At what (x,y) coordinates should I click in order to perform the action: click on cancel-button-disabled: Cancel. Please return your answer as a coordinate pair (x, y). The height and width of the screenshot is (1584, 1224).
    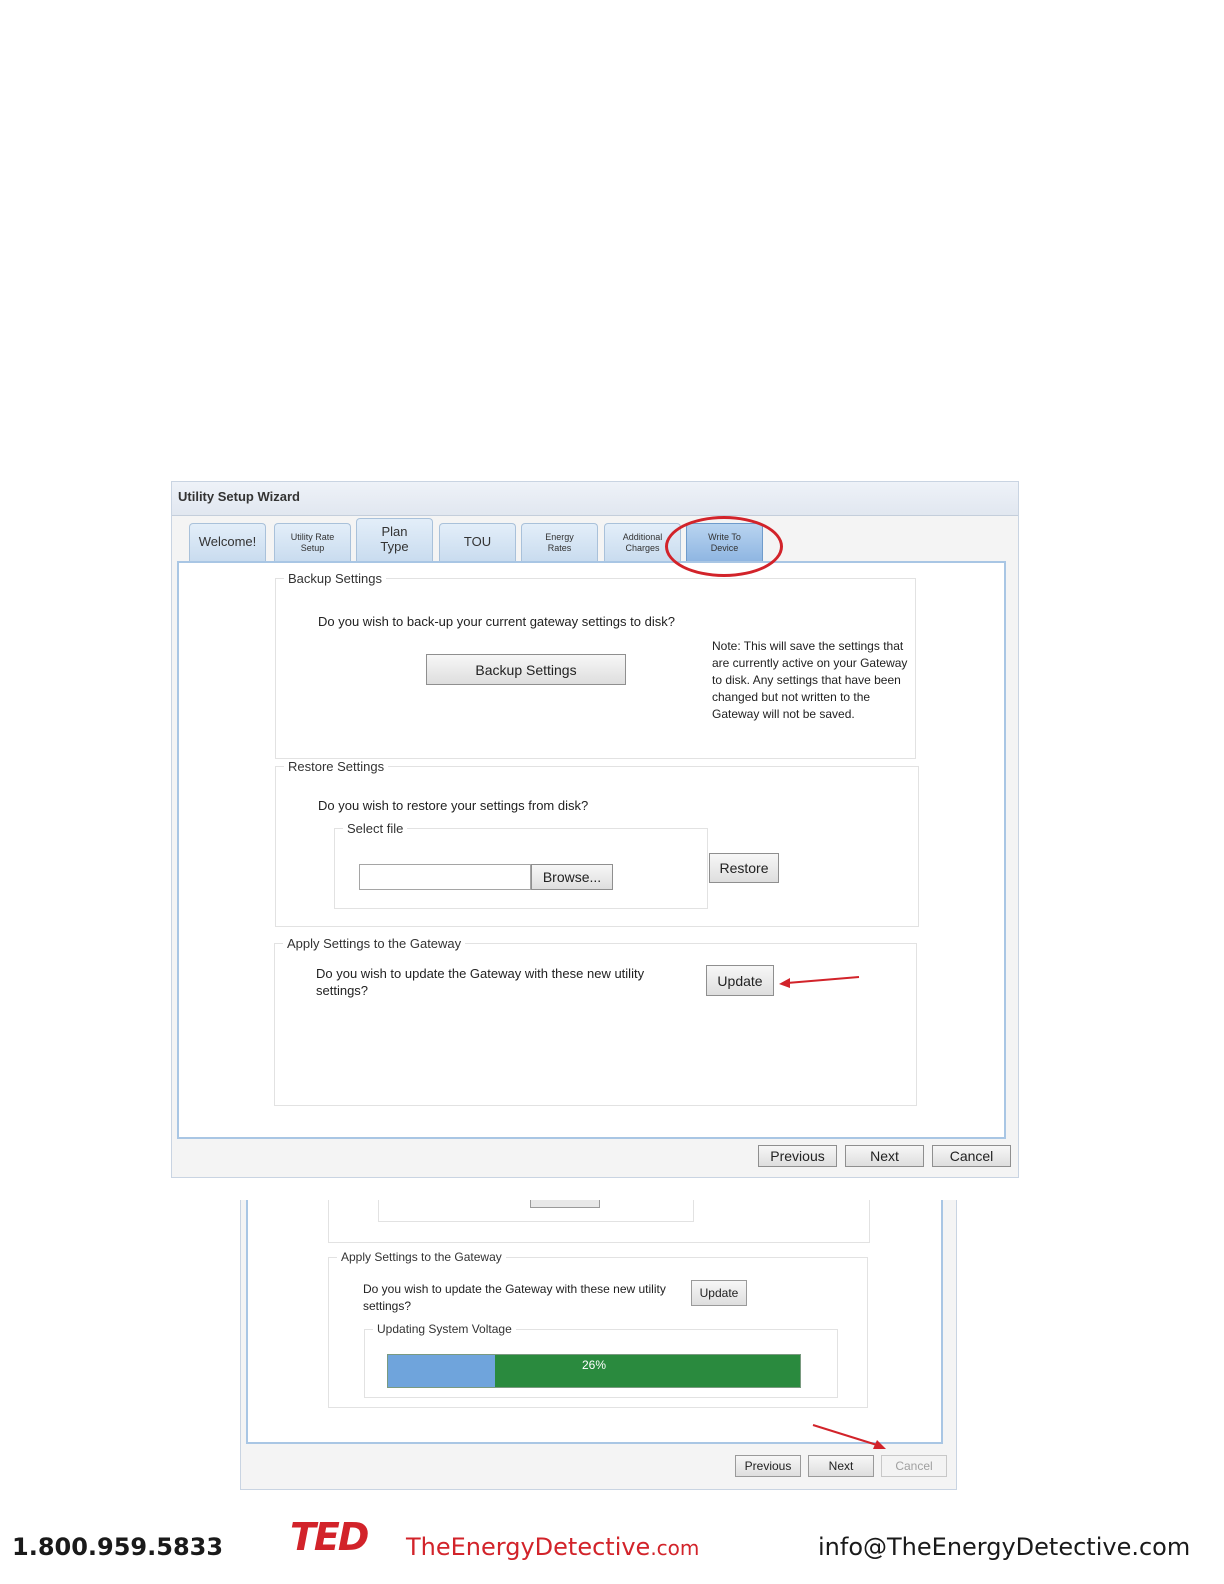
    Looking at the image, I should click on (914, 1466).